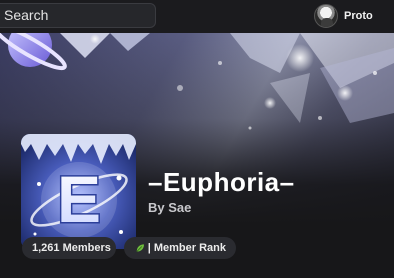 The height and width of the screenshot is (278, 394). I want to click on server-icon-art: E, so click(78, 191).